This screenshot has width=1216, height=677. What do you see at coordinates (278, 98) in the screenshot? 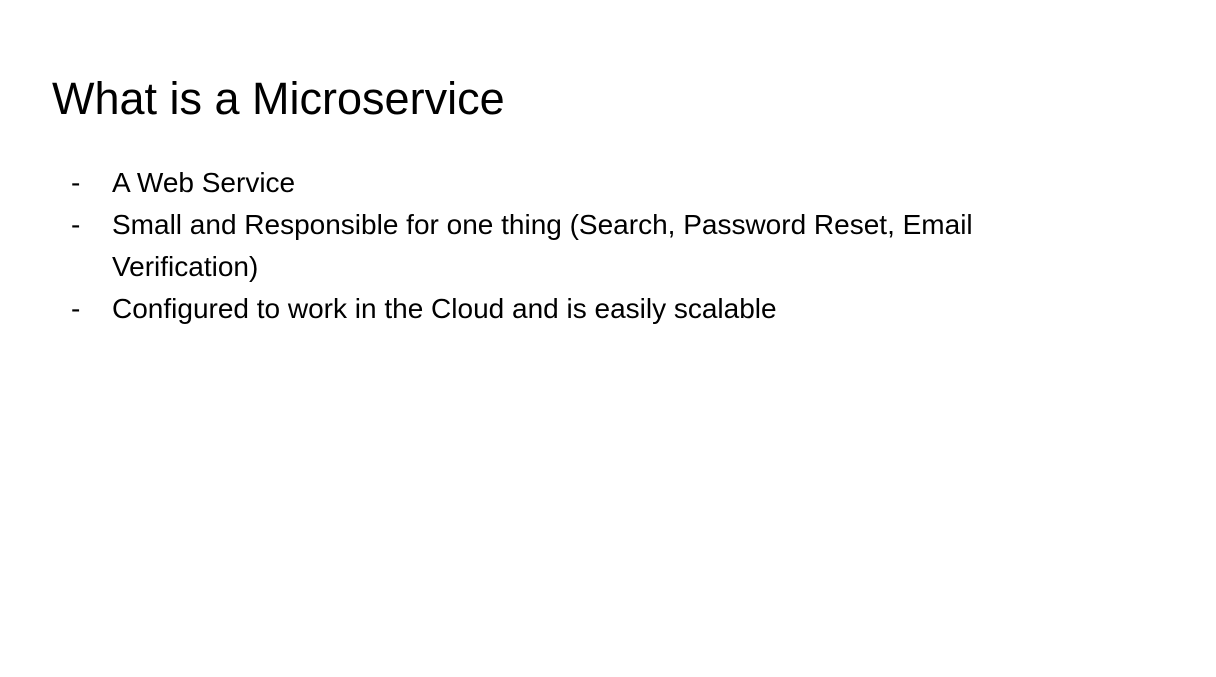
I see `slide-title: What is a Microservice` at bounding box center [278, 98].